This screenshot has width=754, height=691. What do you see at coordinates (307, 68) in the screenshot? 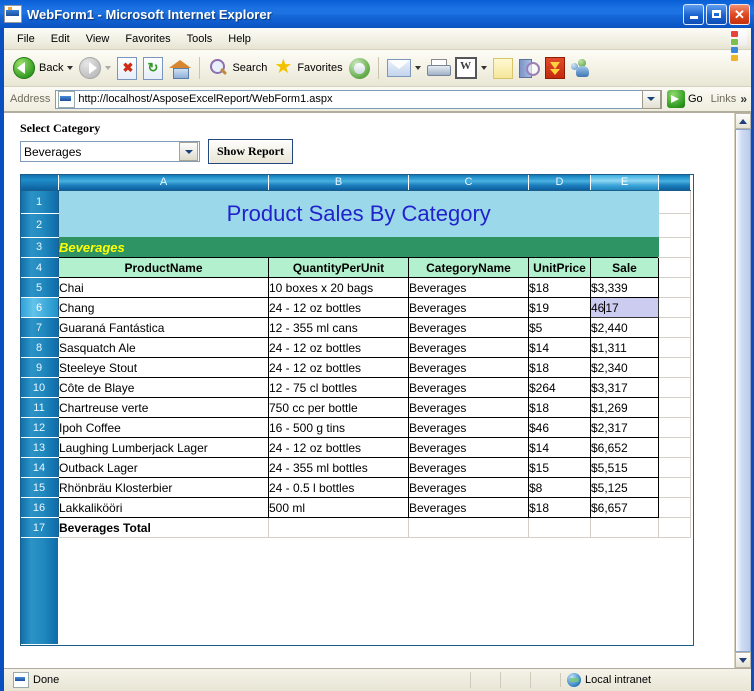
I see `favorites-button: ★ Favorites` at bounding box center [307, 68].